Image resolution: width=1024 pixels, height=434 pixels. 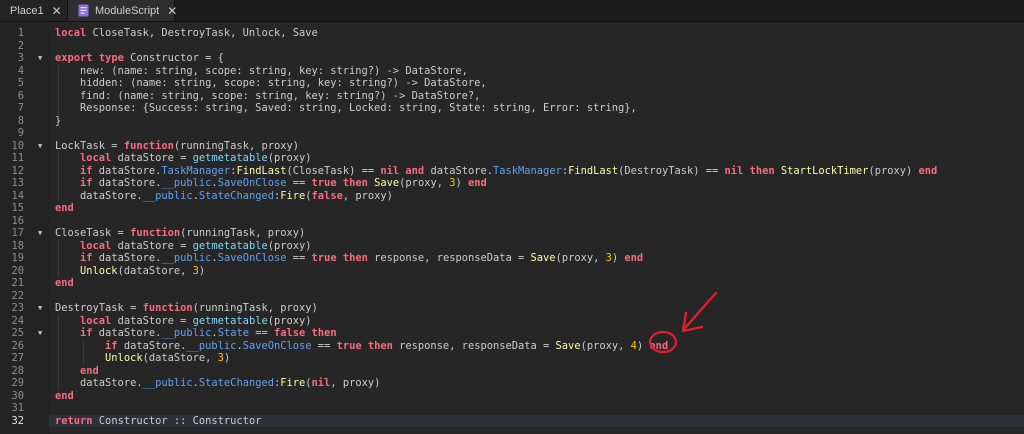 I want to click on line-number: 21, so click(x=17, y=283).